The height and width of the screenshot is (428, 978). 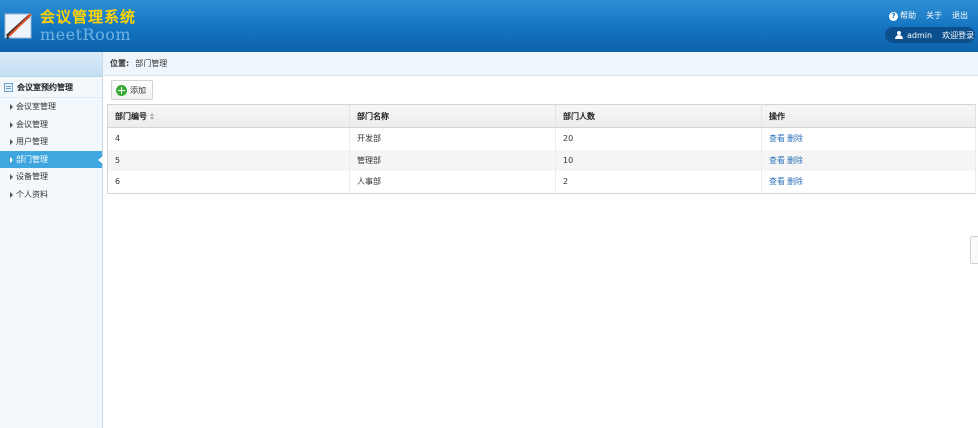 I want to click on side-handle, so click(x=974, y=250).